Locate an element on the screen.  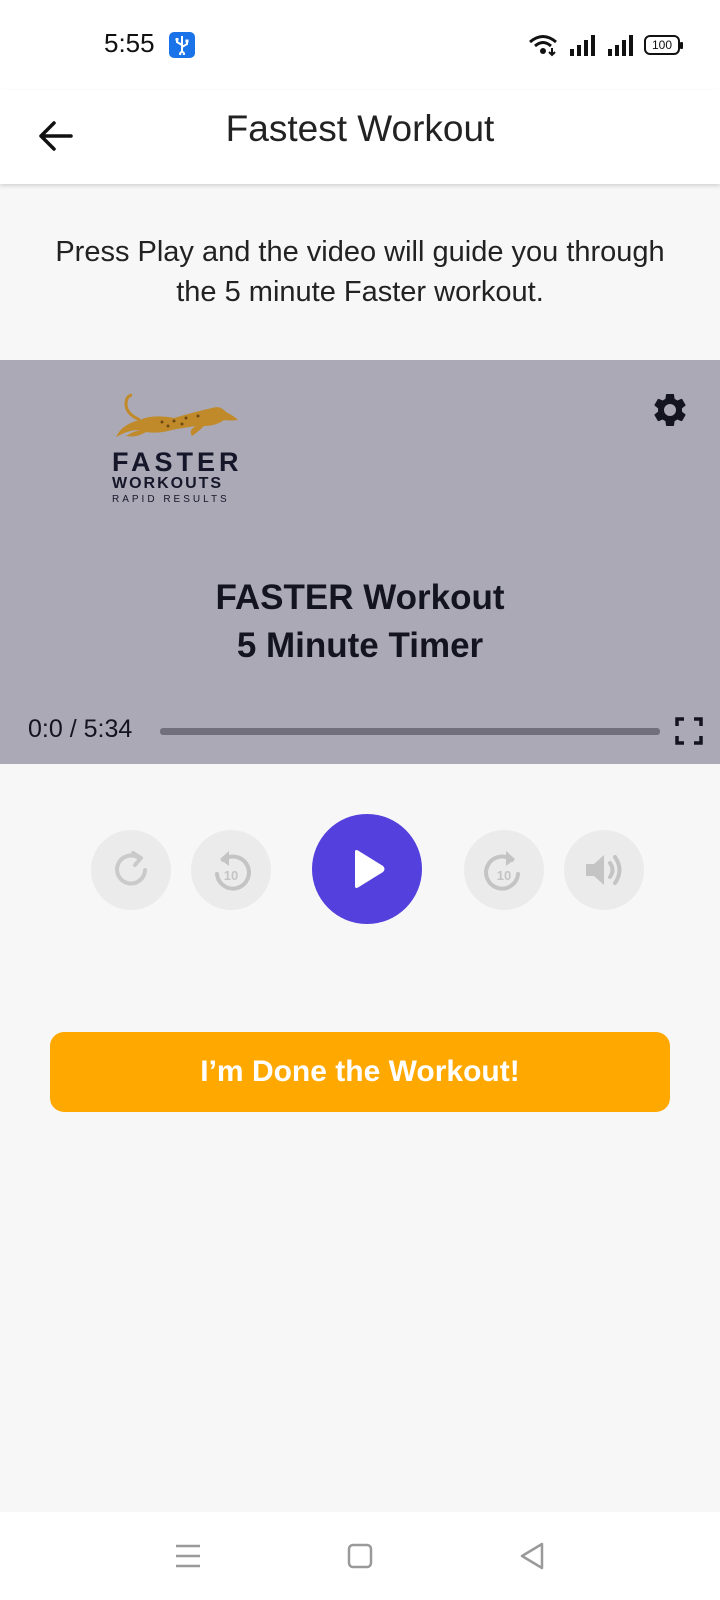
nav-back-button is located at coordinates (532, 1556).